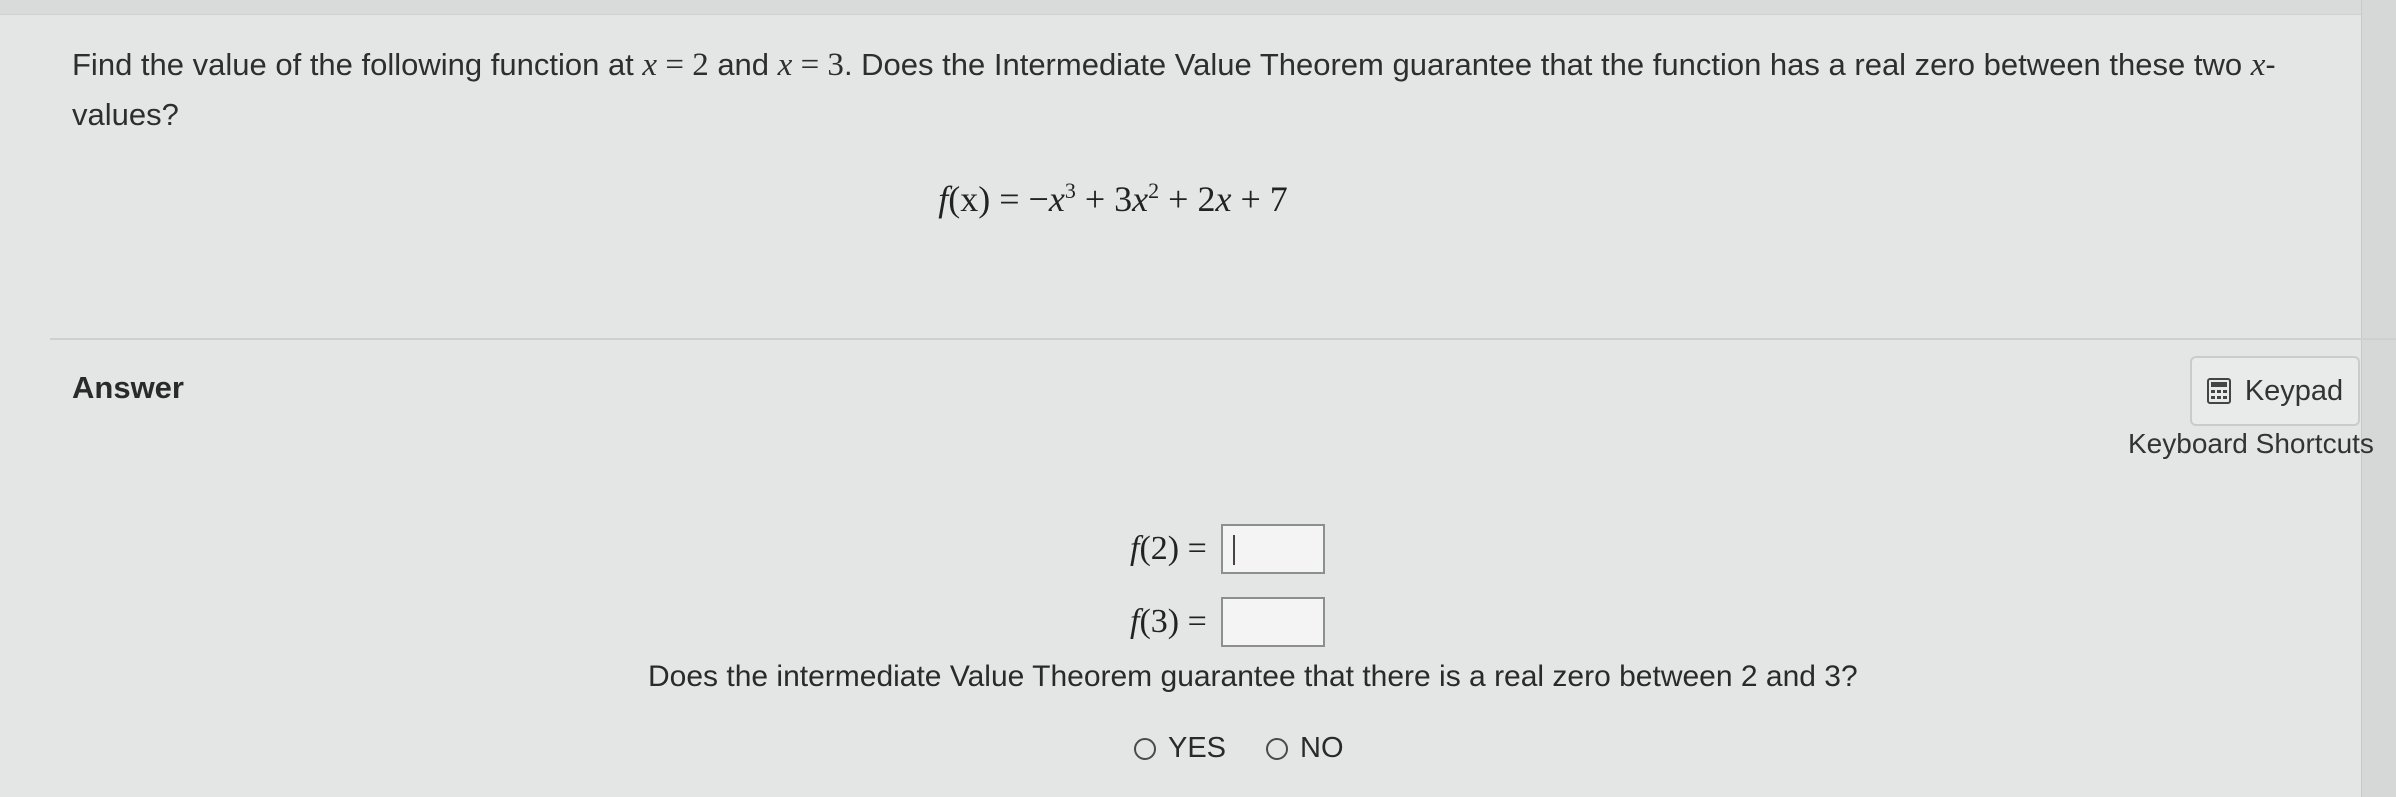 The width and height of the screenshot is (2396, 797). What do you see at coordinates (2270, 64) in the screenshot?
I see `question-text-4: -` at bounding box center [2270, 64].